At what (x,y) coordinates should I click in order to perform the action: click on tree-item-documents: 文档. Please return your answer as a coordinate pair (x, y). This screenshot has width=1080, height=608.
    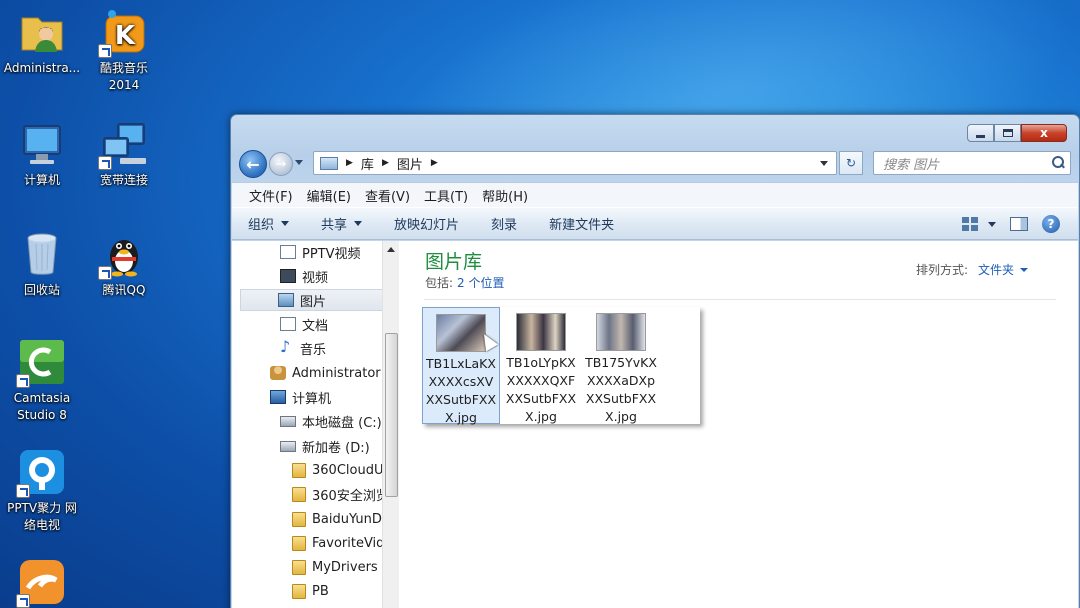
    Looking at the image, I should click on (304, 324).